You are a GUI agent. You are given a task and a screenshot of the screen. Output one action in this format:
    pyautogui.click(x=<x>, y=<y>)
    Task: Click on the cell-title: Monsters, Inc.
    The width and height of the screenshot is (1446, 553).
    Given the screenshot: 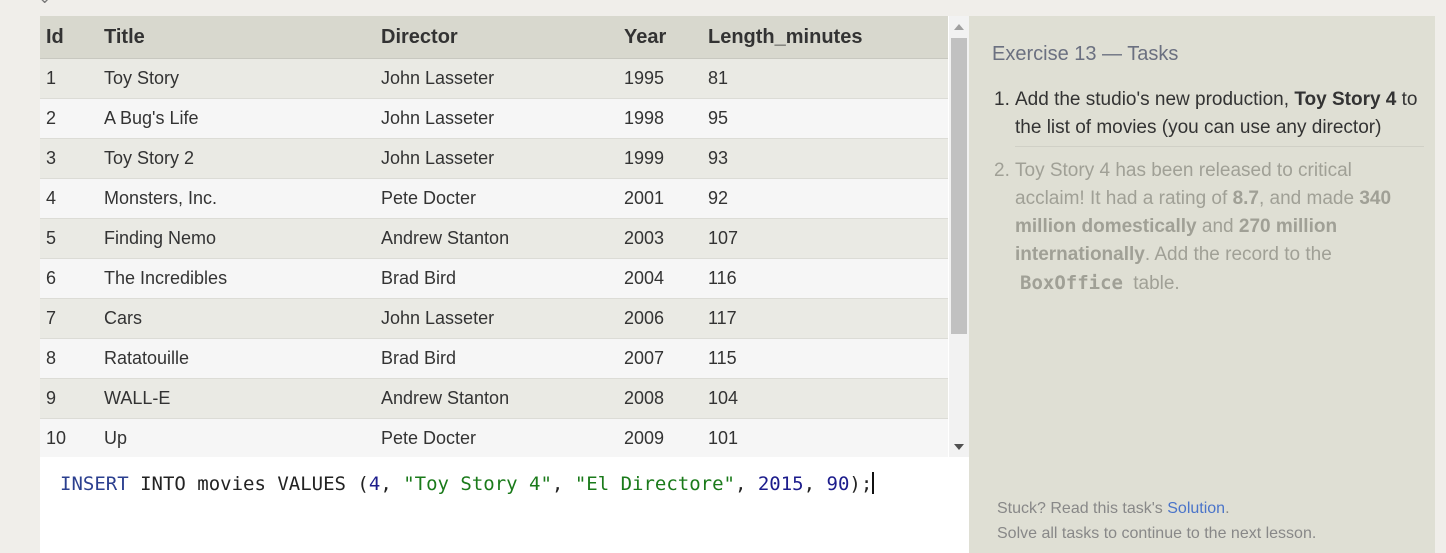 What is the action you would take?
    pyautogui.click(x=242, y=198)
    